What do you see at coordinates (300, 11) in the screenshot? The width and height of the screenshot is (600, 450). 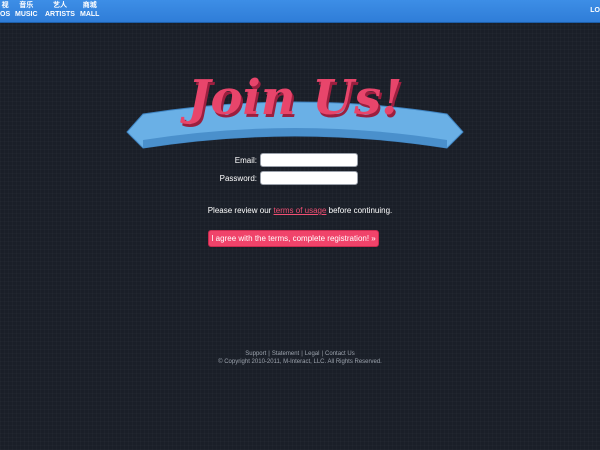 I see `top-nav-bar: 视 OS 音乐 MUSIC 艺人 ARTISTS 商城 MALL LO` at bounding box center [300, 11].